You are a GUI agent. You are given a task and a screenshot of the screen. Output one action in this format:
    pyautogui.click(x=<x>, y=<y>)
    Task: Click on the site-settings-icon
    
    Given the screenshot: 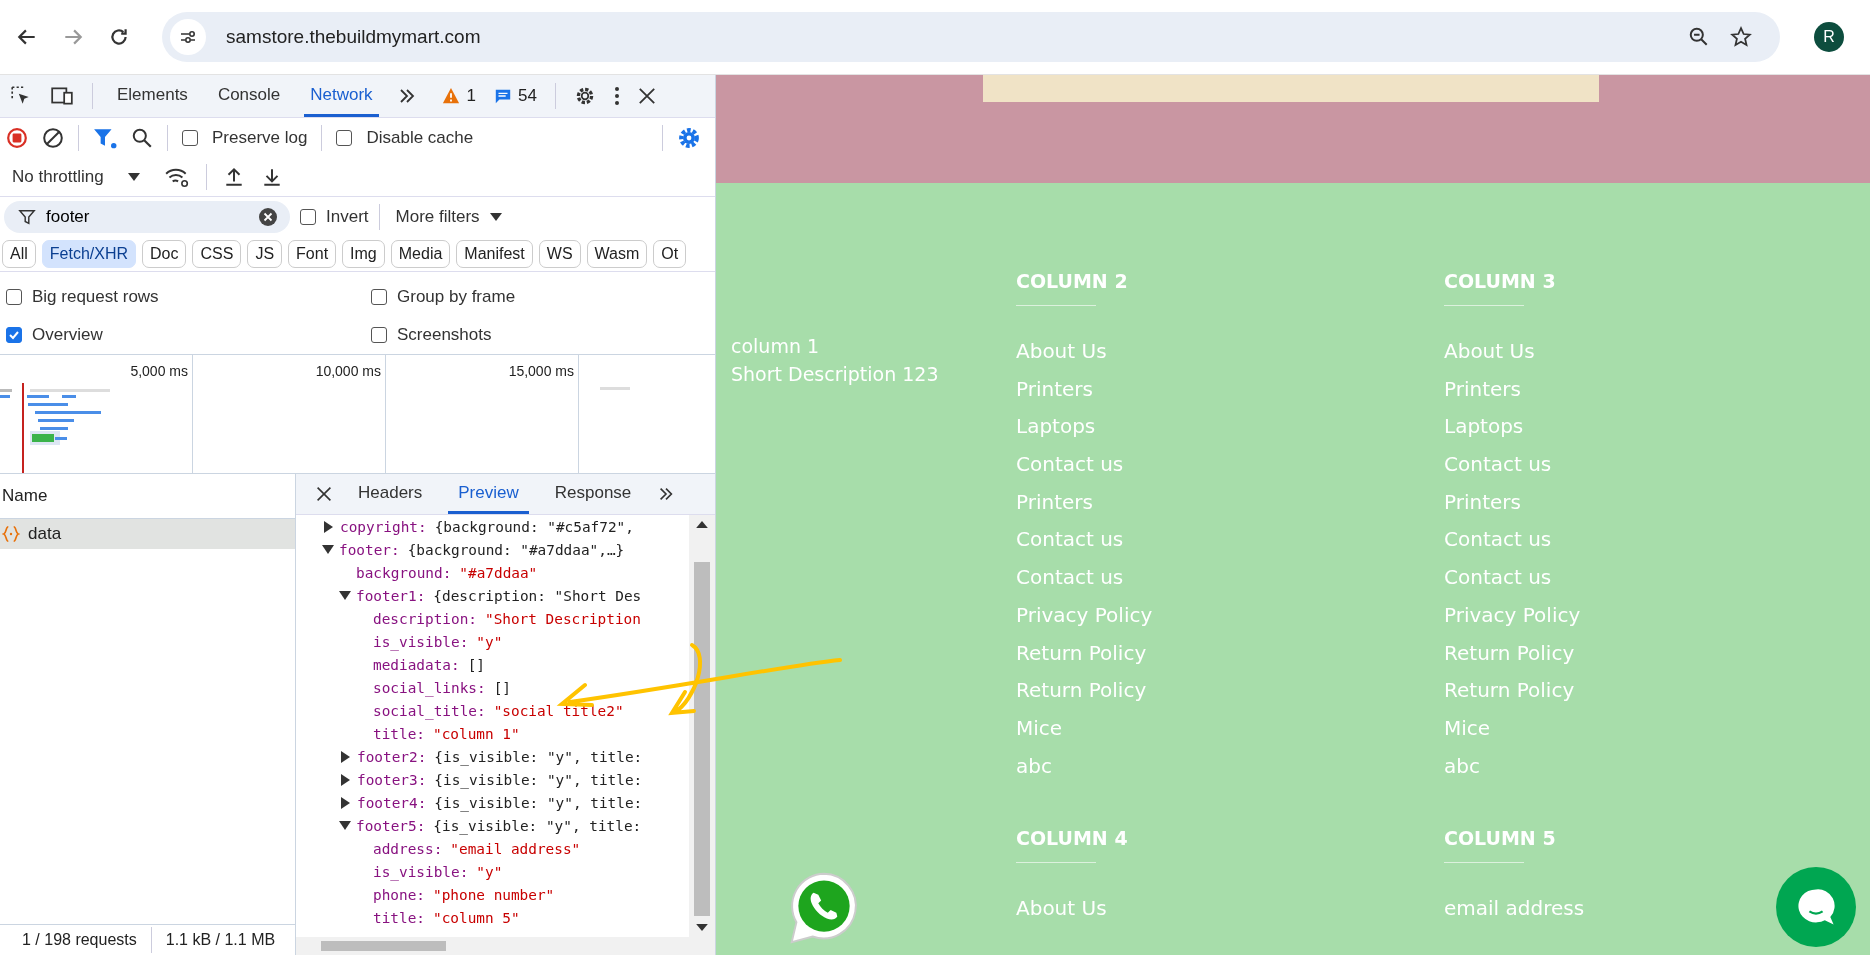 What is the action you would take?
    pyautogui.click(x=188, y=37)
    